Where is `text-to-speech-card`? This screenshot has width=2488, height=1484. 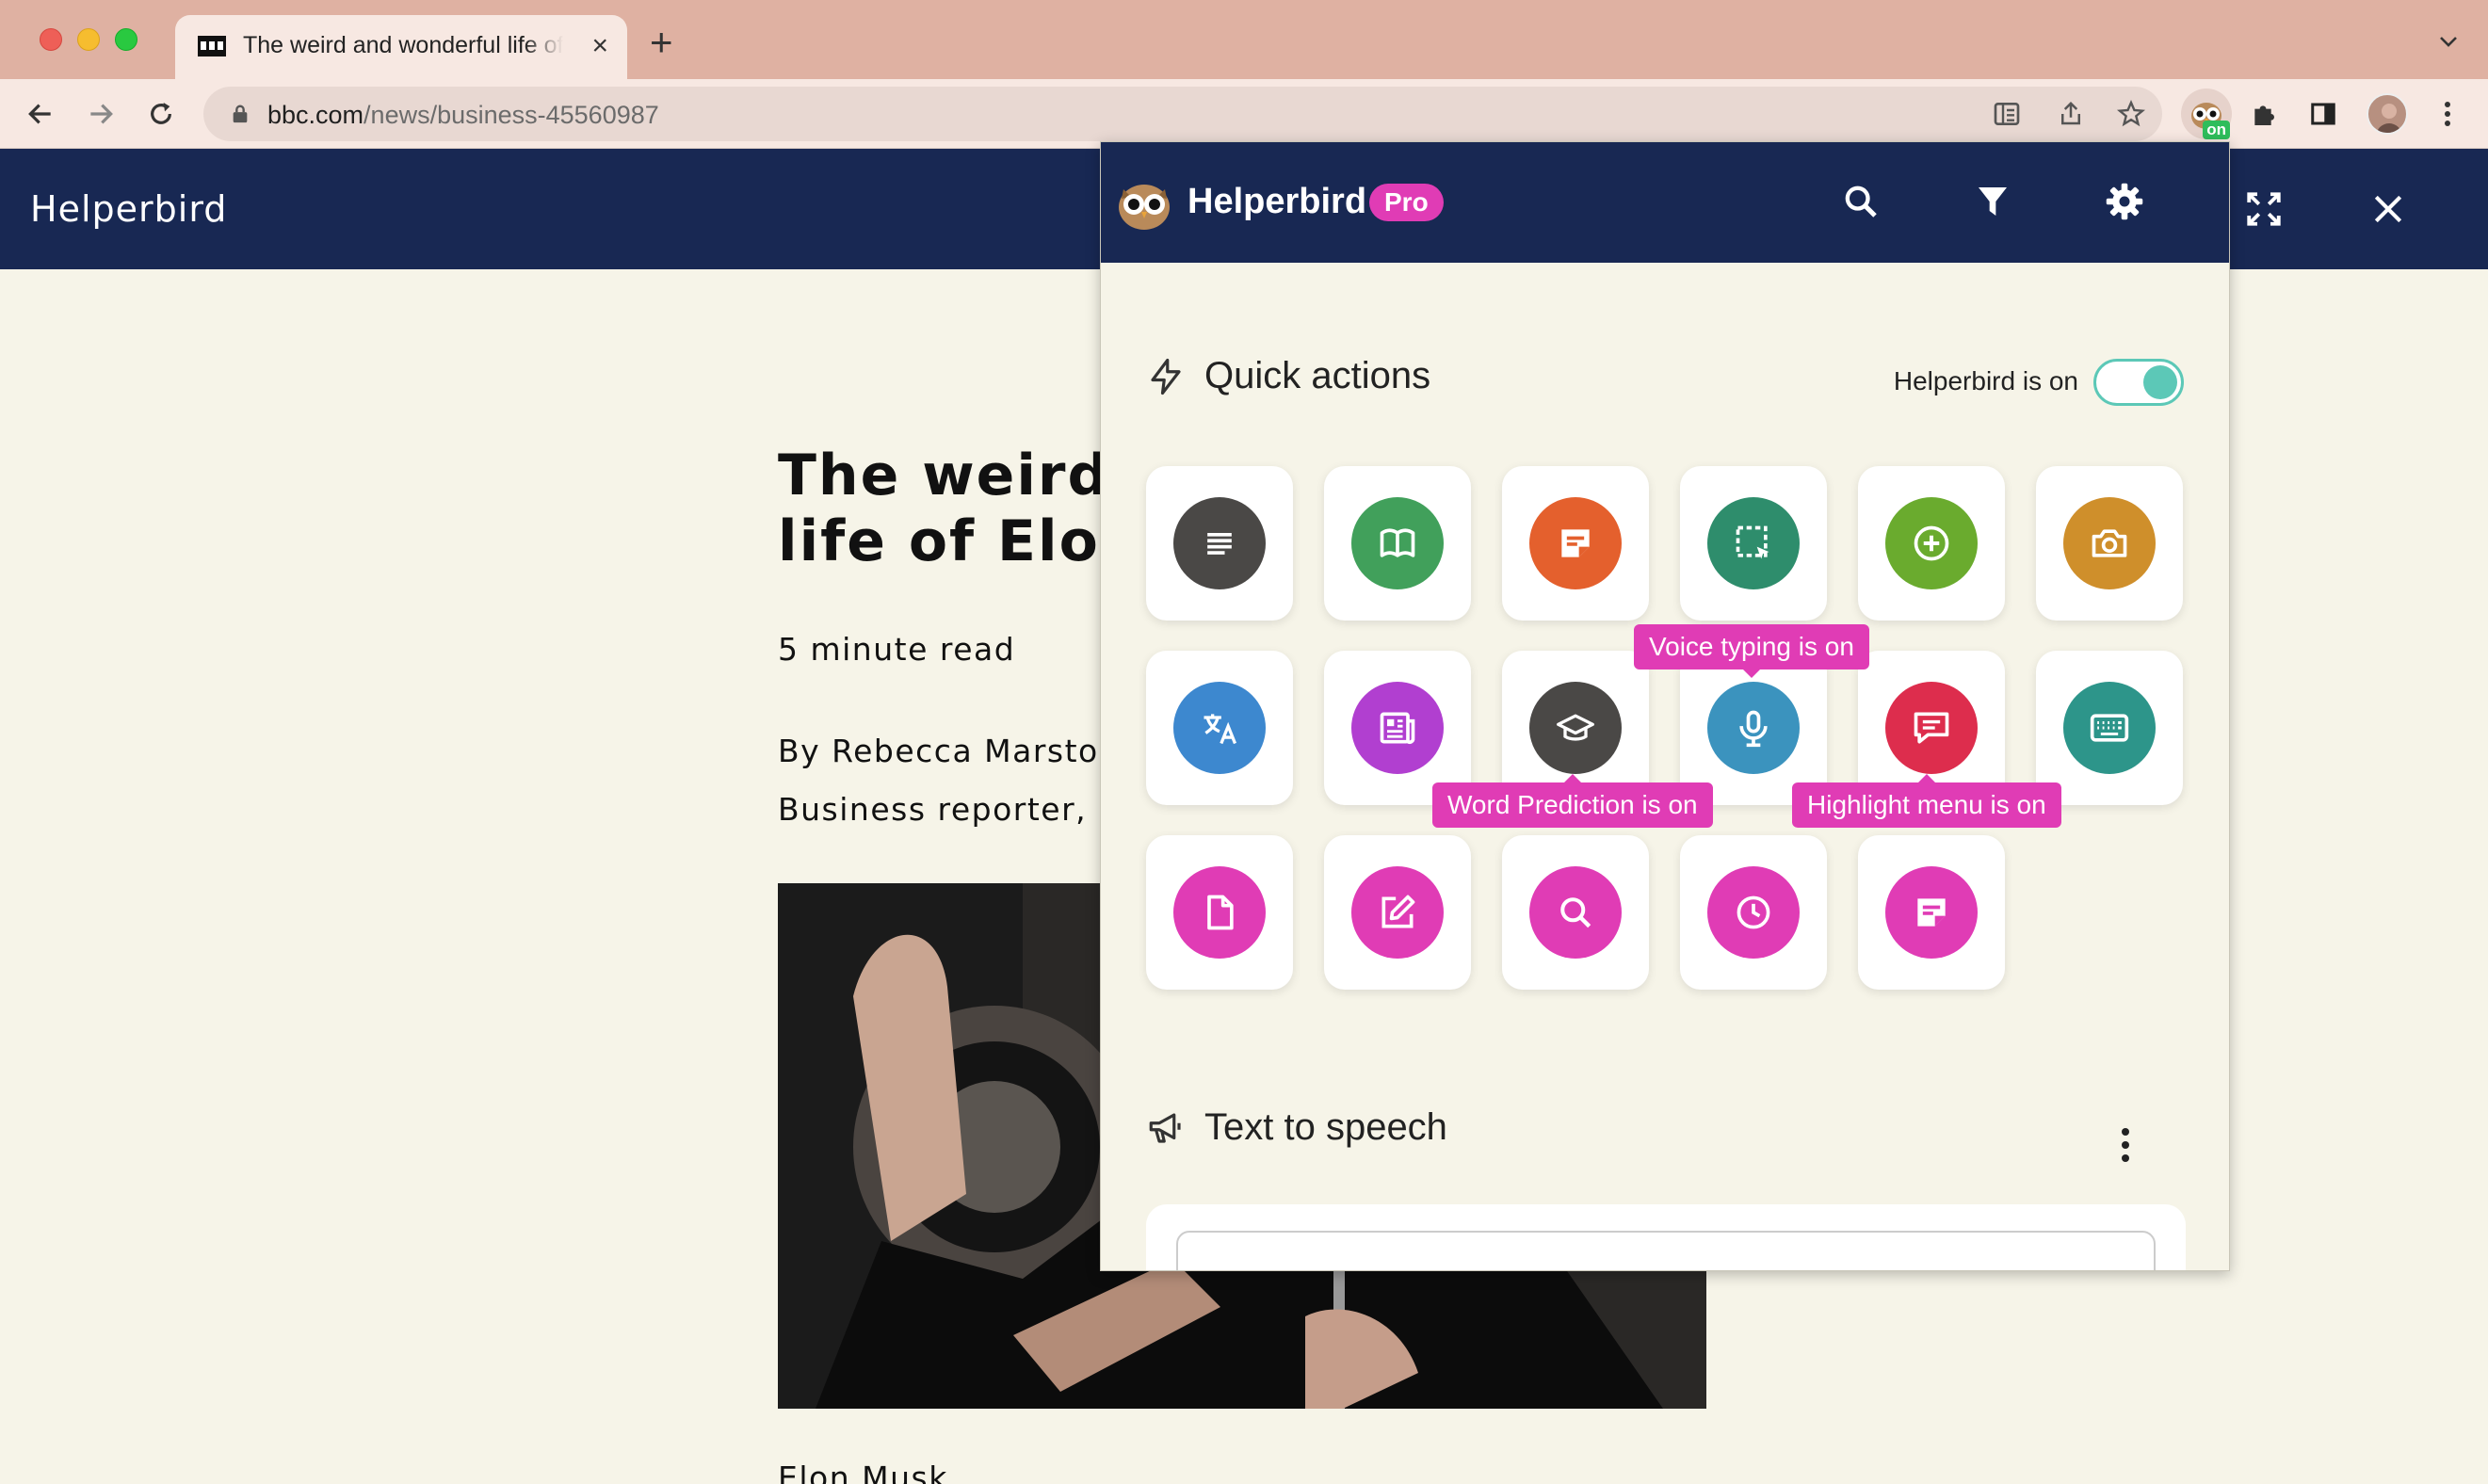
text-to-speech-card is located at coordinates (1666, 1237).